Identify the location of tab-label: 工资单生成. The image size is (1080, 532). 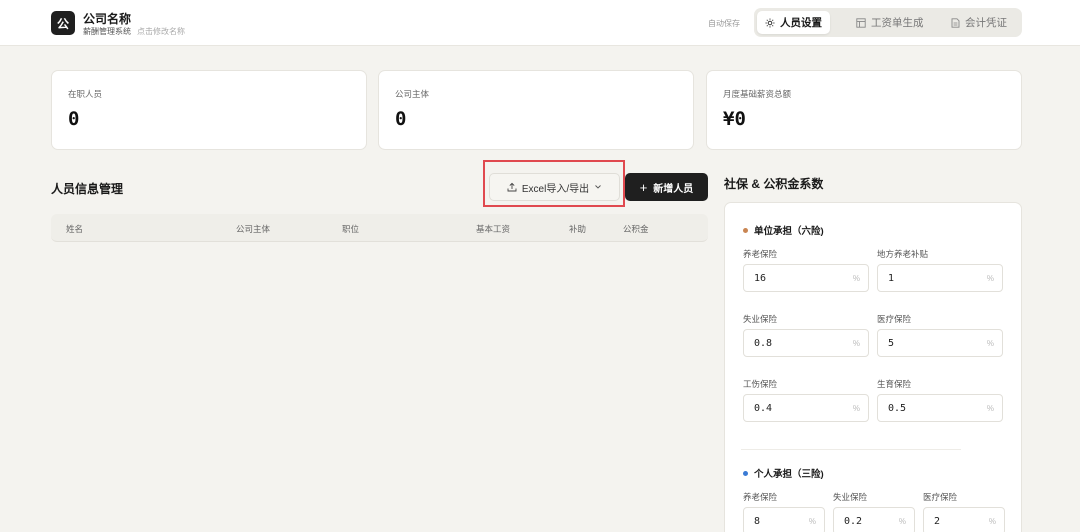
(897, 23).